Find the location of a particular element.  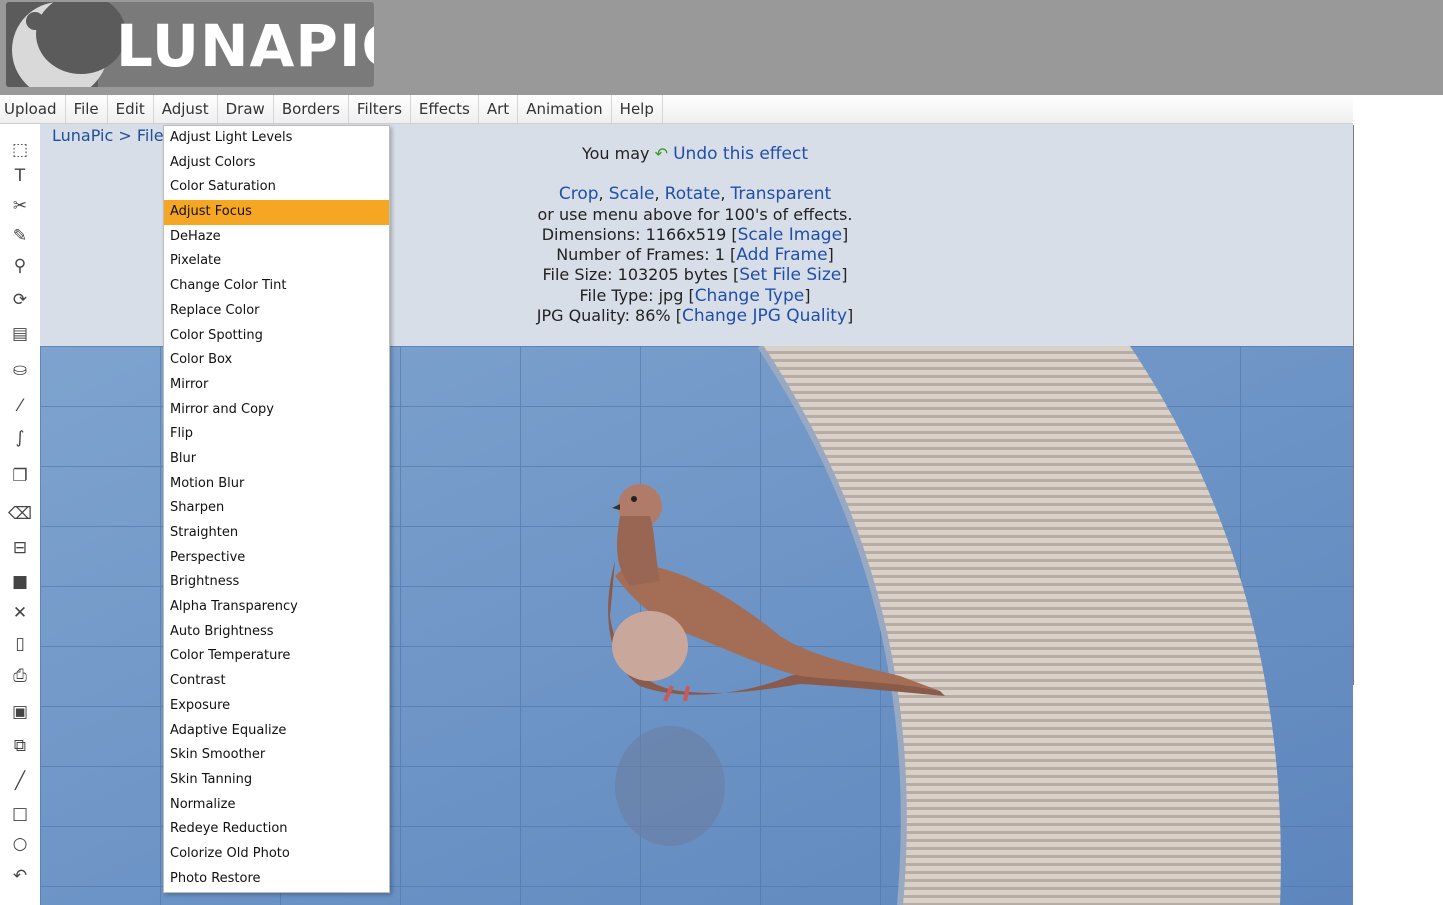

undo-effect-link: Undo this effect is located at coordinates (740, 154).